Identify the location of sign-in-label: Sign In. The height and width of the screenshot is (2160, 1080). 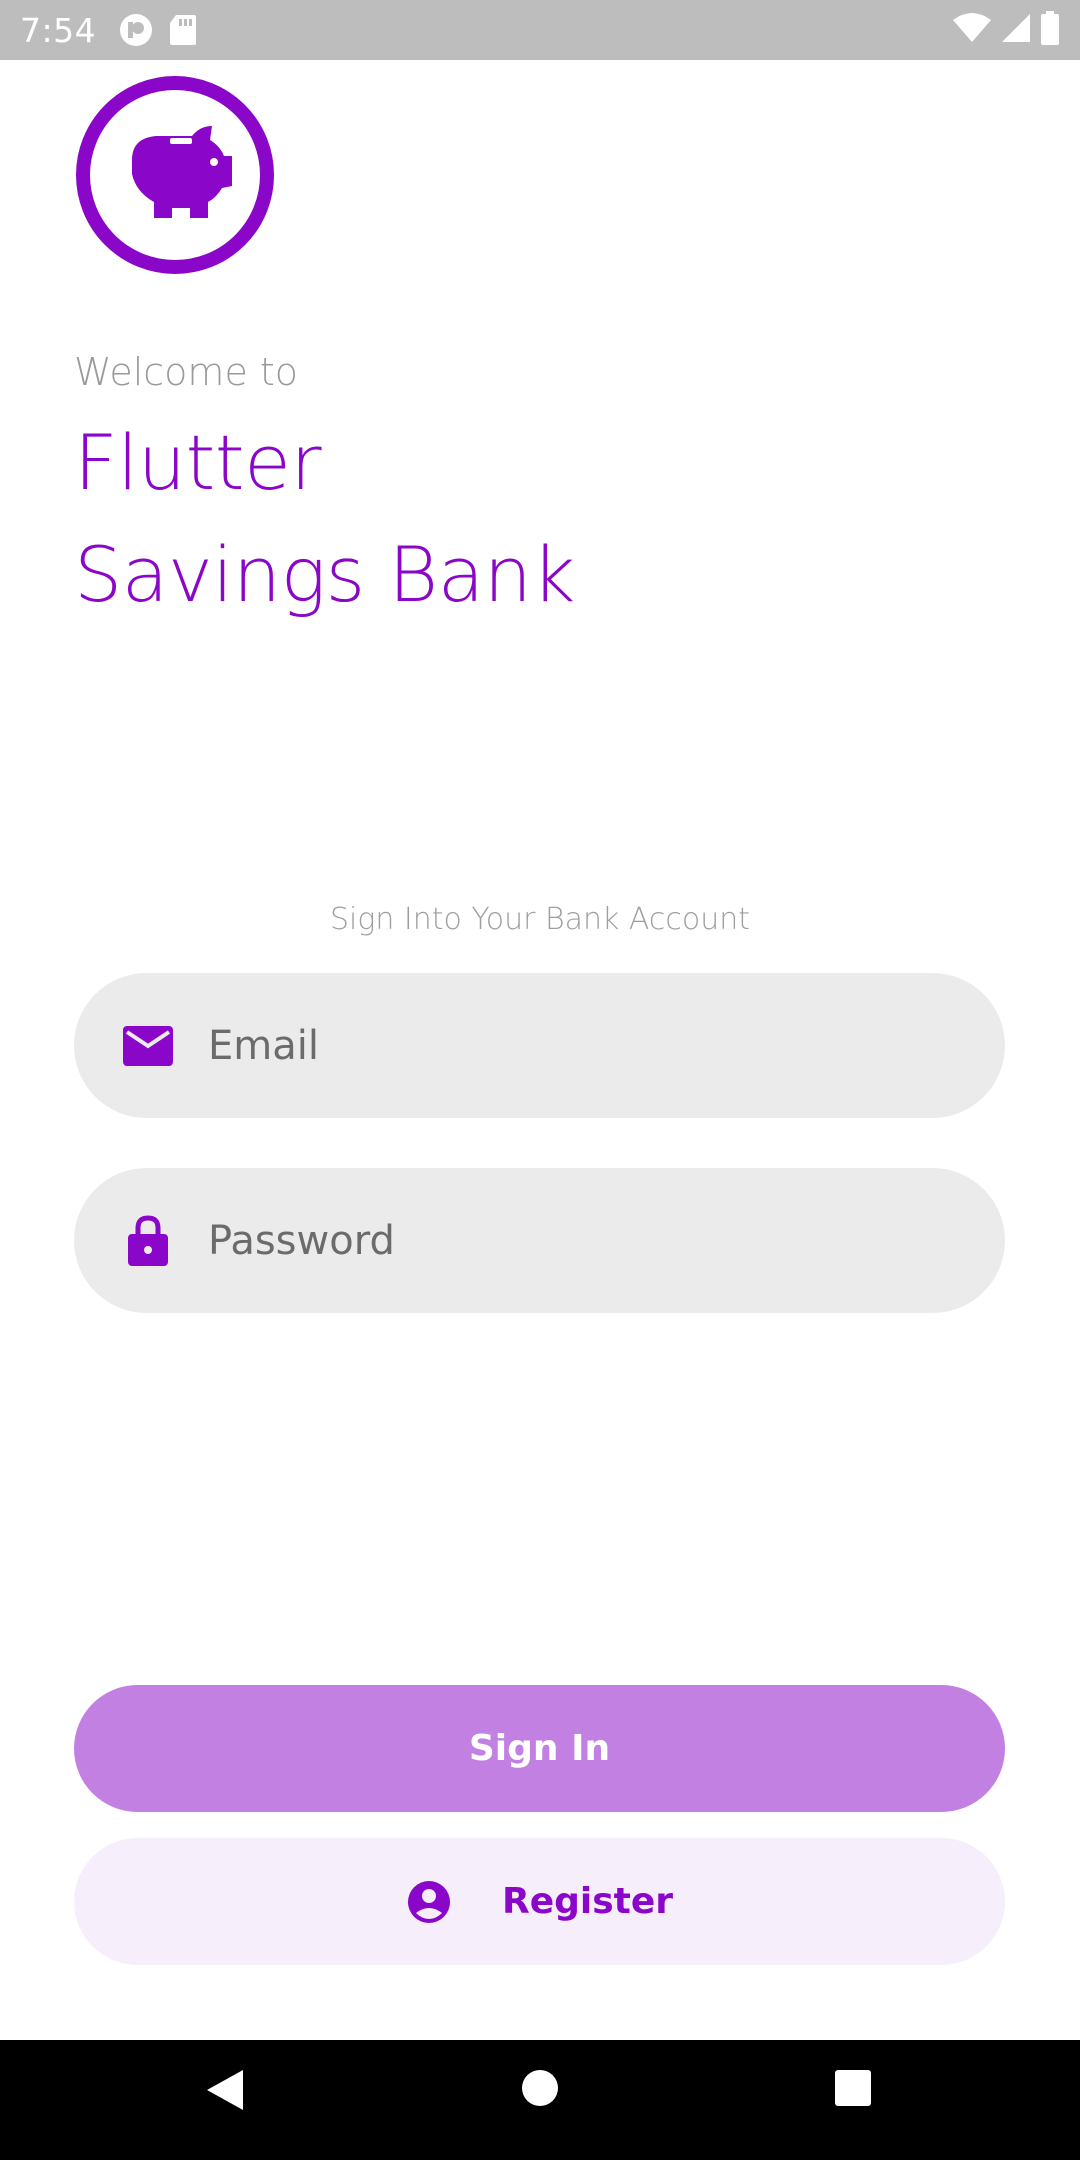
(539, 1748).